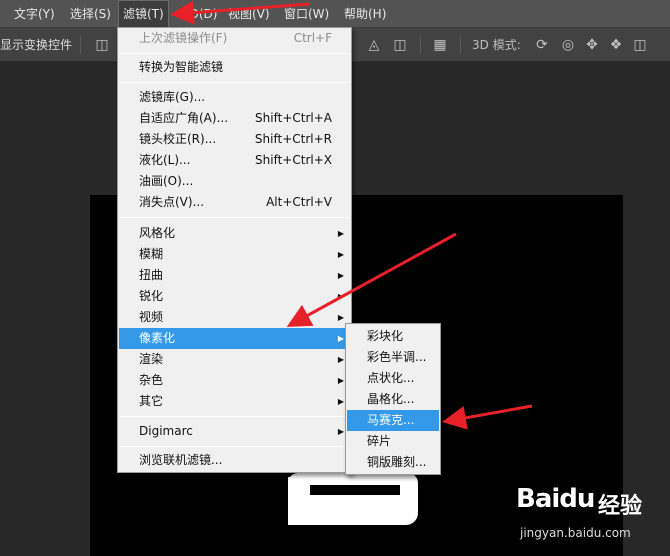  Describe the element at coordinates (555, 499) in the screenshot. I see `watermark-brand: Baidu` at that location.